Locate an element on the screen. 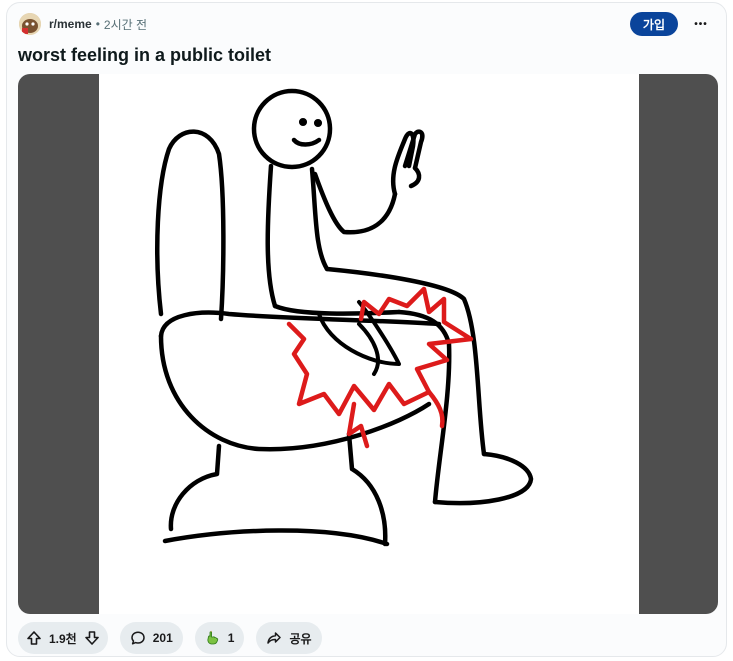  share-button: 공유 is located at coordinates (289, 638).